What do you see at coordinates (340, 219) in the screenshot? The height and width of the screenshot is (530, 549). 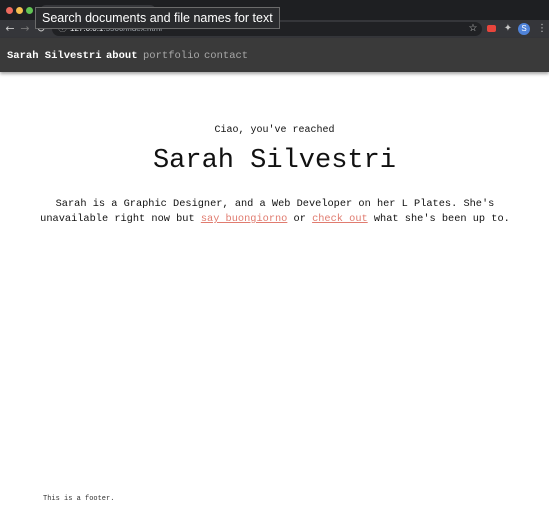 I see `check-out-link: check out` at bounding box center [340, 219].